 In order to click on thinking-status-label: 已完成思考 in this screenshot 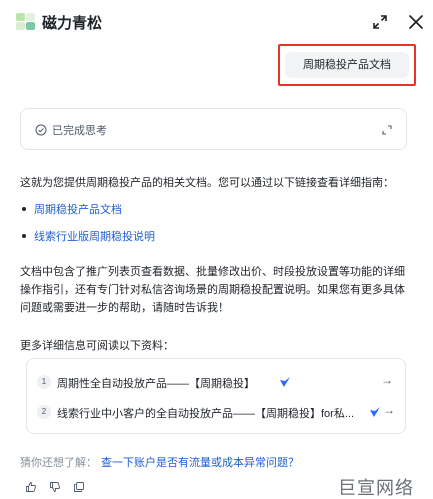, I will do `click(79, 131)`.